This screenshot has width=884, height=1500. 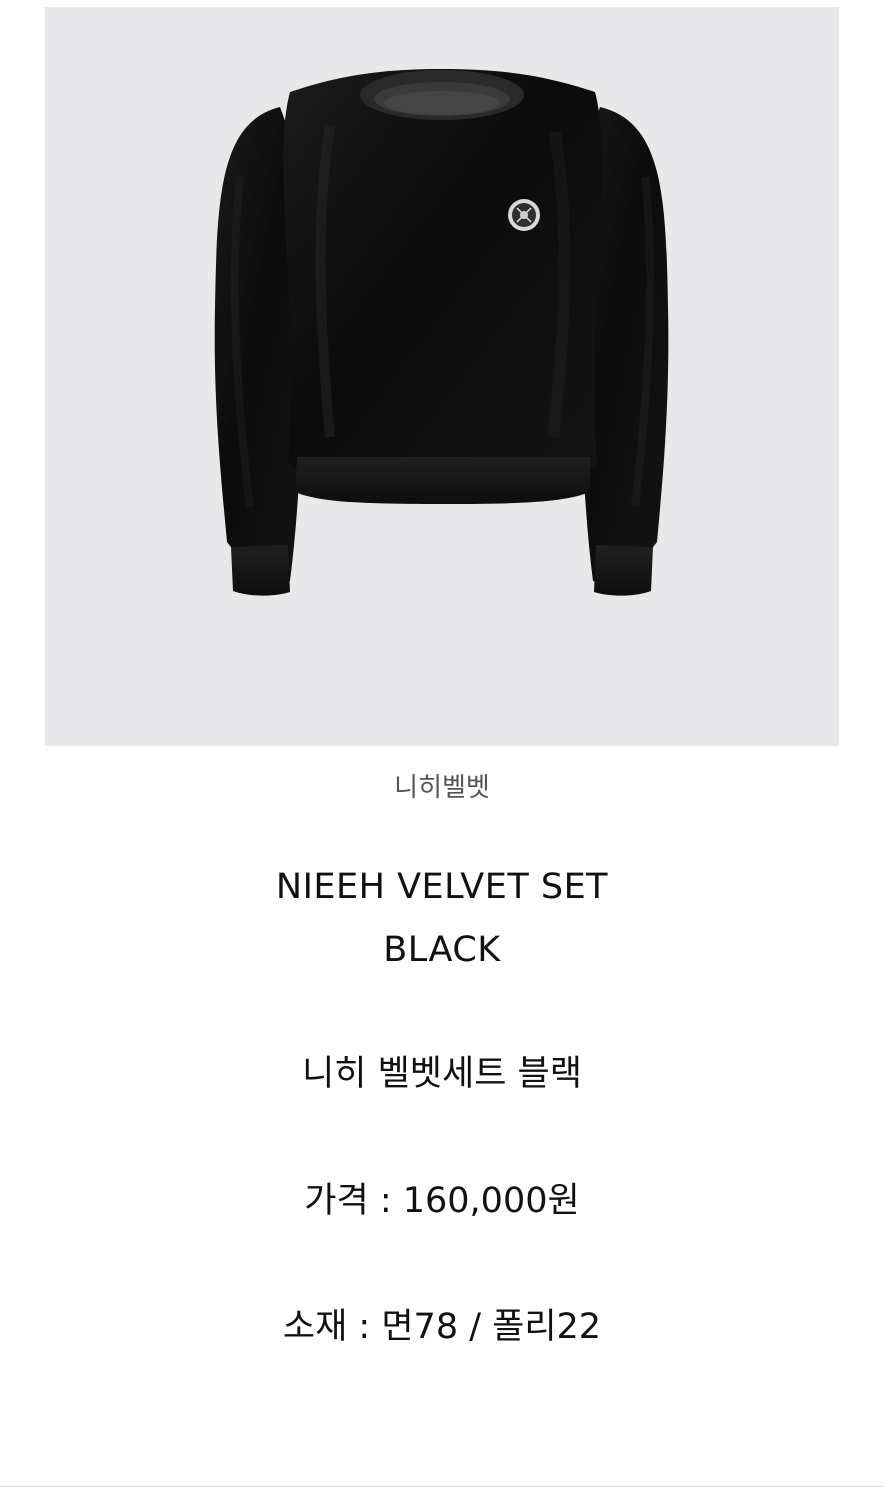 What do you see at coordinates (442, 1201) in the screenshot?
I see `product-price: 가격 : 160,000원` at bounding box center [442, 1201].